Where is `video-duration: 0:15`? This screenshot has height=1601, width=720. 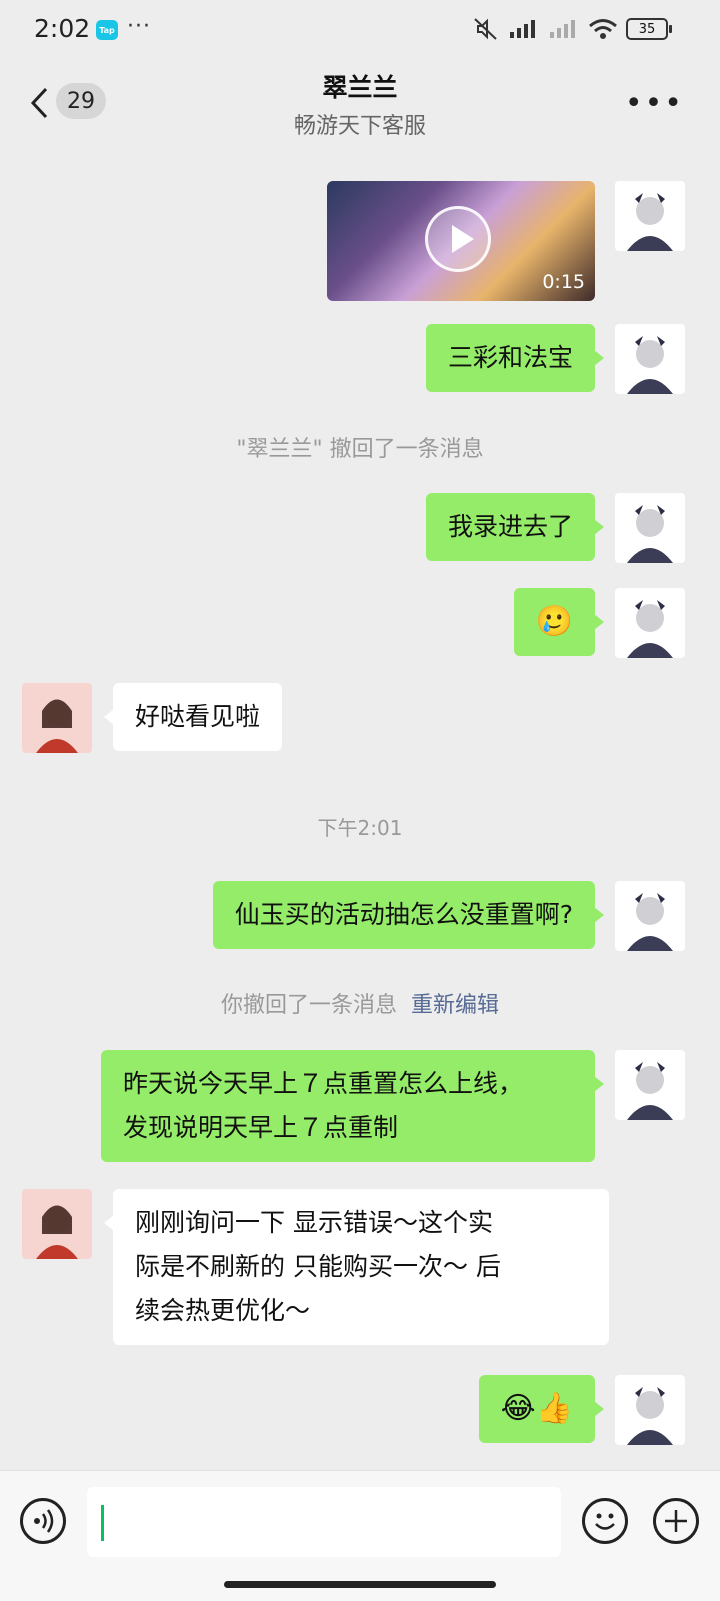 video-duration: 0:15 is located at coordinates (563, 282).